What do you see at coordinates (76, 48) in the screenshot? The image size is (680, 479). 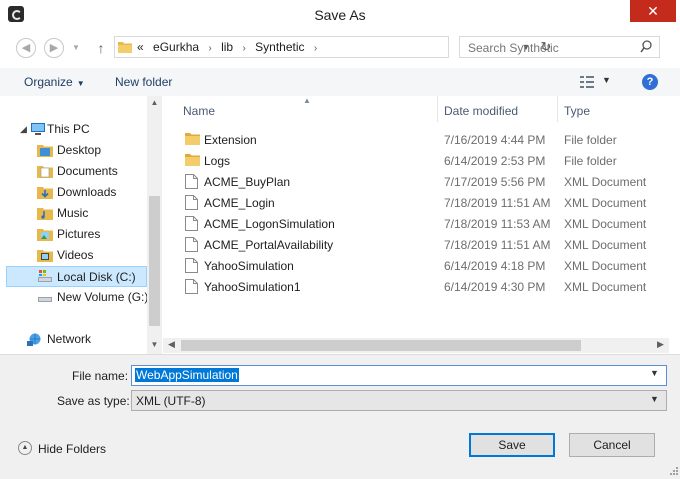 I see `recent-locations-button: ▼` at bounding box center [76, 48].